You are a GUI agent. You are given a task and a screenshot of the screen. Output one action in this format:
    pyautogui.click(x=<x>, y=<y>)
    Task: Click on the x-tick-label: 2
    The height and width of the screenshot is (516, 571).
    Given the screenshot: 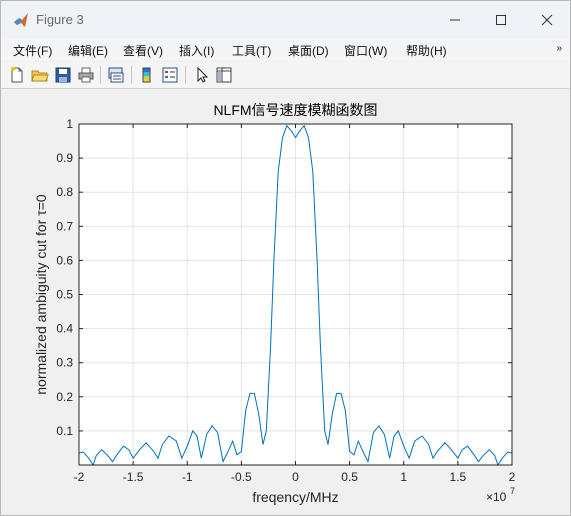 What is the action you would take?
    pyautogui.click(x=512, y=477)
    